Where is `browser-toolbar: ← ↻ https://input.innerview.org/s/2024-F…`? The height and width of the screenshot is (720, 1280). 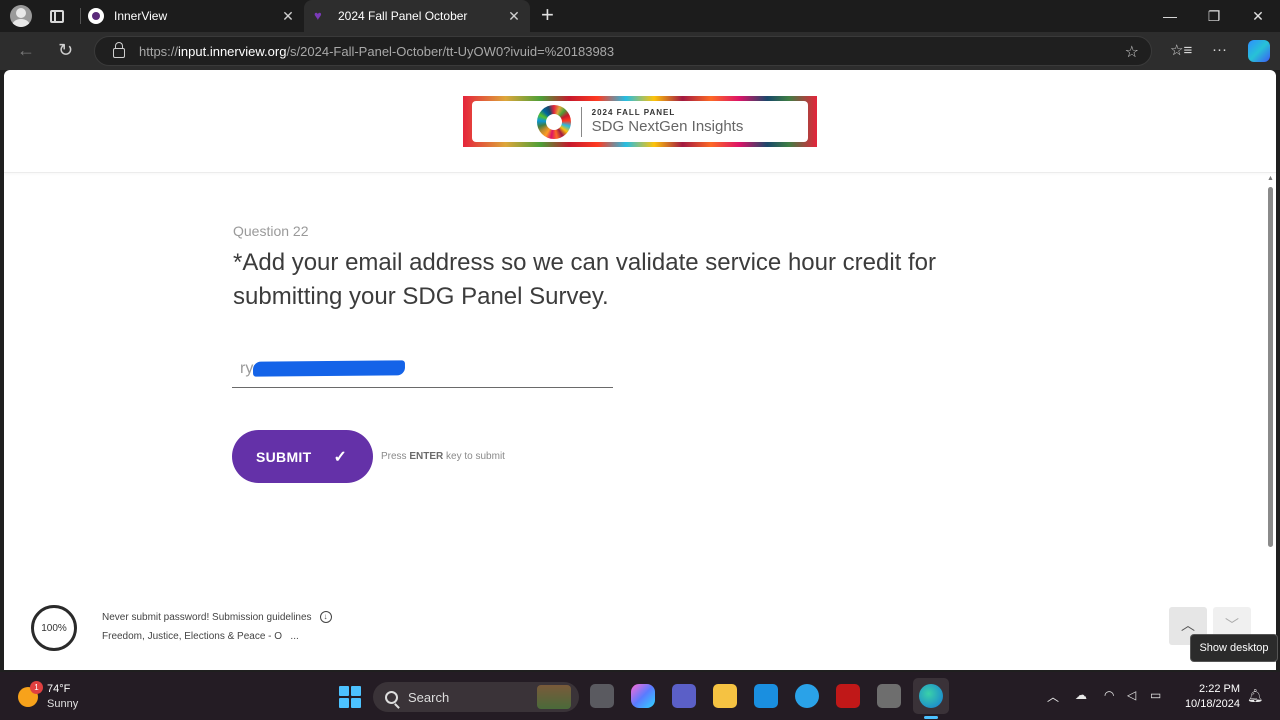
browser-toolbar: ← ↻ https://input.innerview.org/s/2024-F… is located at coordinates (640, 51).